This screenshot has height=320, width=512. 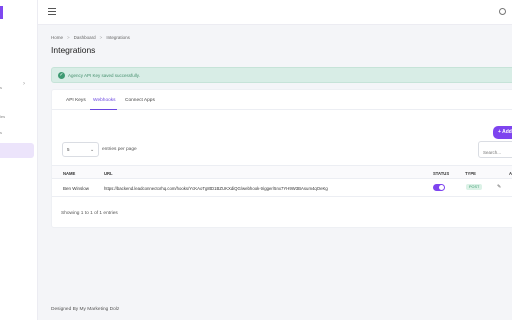 I want to click on check-circle-icon: ✓, so click(x=61, y=75).